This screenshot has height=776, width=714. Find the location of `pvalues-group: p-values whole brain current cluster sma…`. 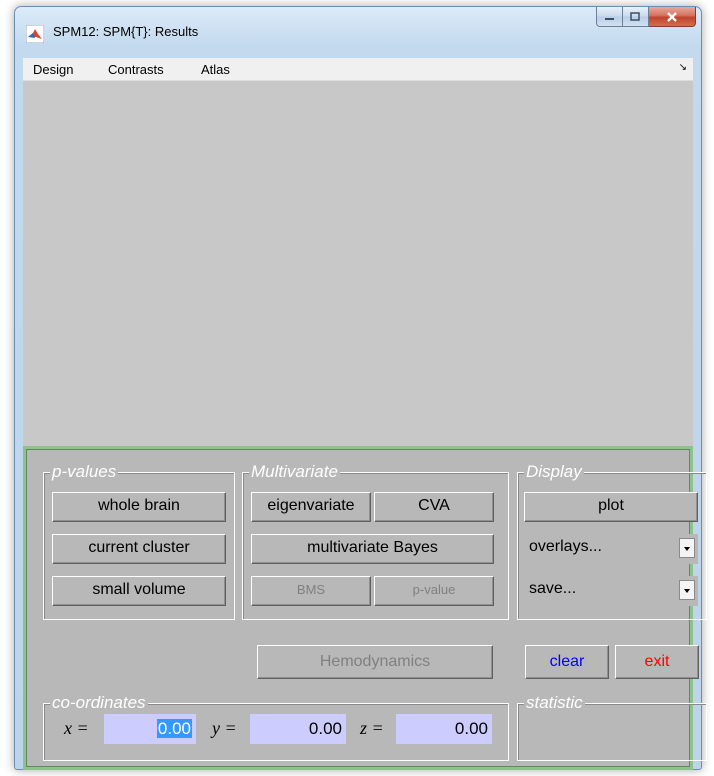

pvalues-group: p-values whole brain current cluster sma… is located at coordinates (139, 541).